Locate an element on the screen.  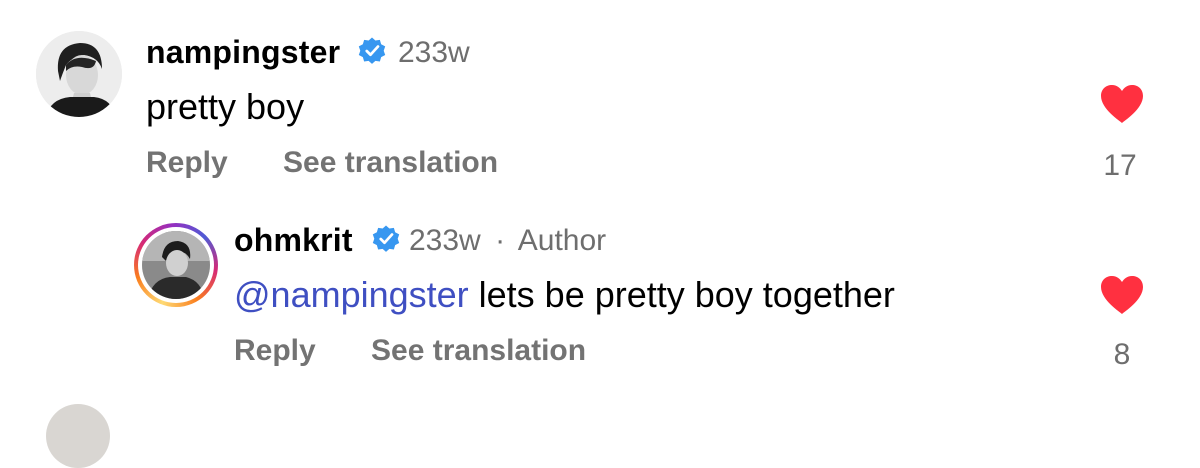
like-count: 8 is located at coordinates (1122, 354).